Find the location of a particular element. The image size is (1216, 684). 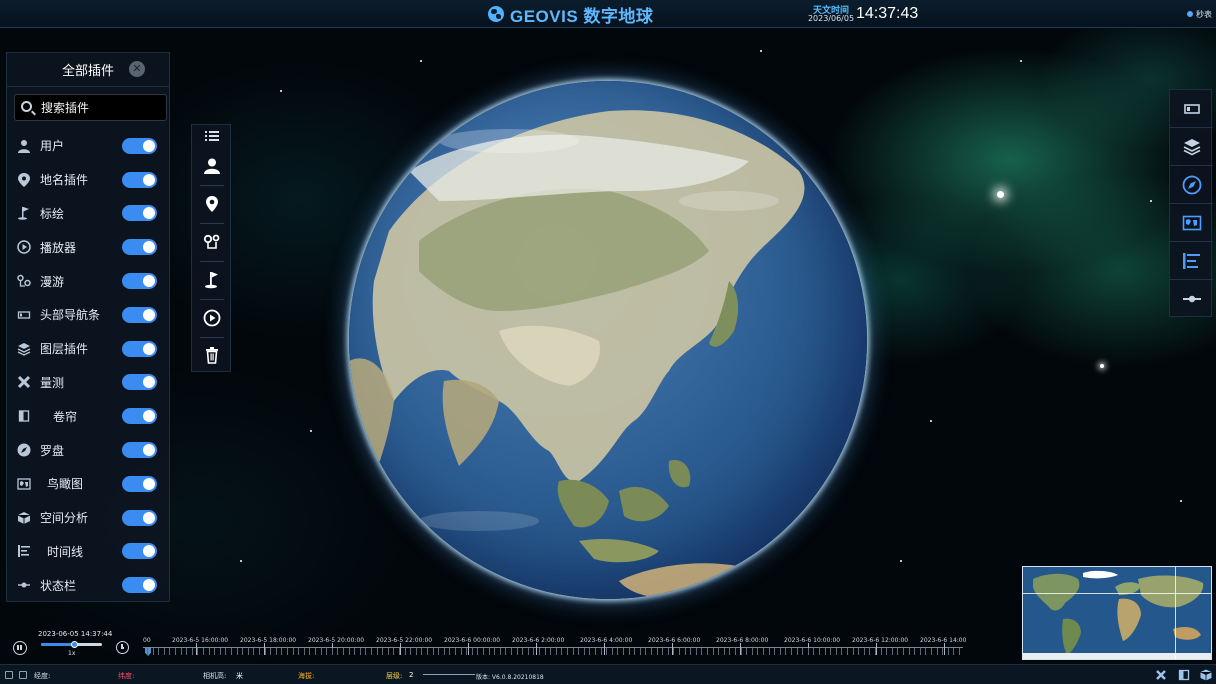

navbar-icon is located at coordinates (1191, 108).